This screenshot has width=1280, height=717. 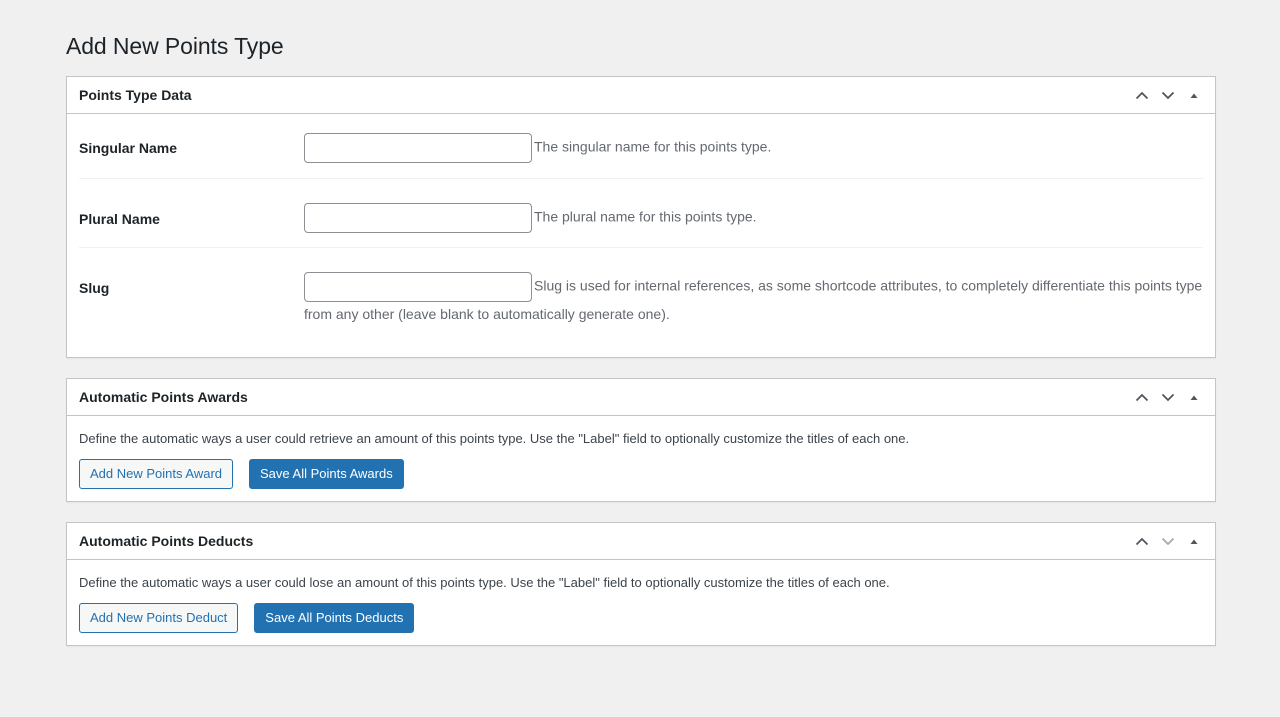 What do you see at coordinates (326, 474) in the screenshot?
I see `save-all-points-awards-button: Save All Points Awards` at bounding box center [326, 474].